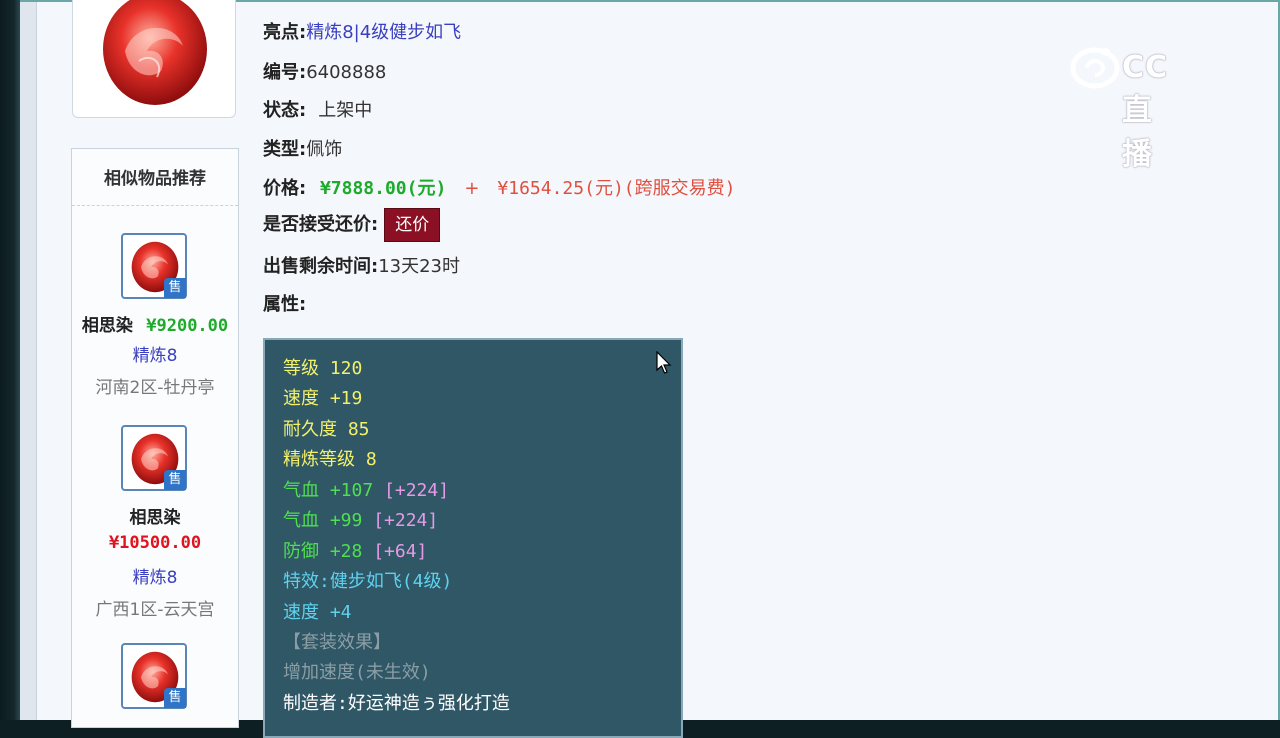 This screenshot has width=1280, height=738. What do you see at coordinates (155, 543) in the screenshot?
I see `similar-item-price: ¥10500.00` at bounding box center [155, 543].